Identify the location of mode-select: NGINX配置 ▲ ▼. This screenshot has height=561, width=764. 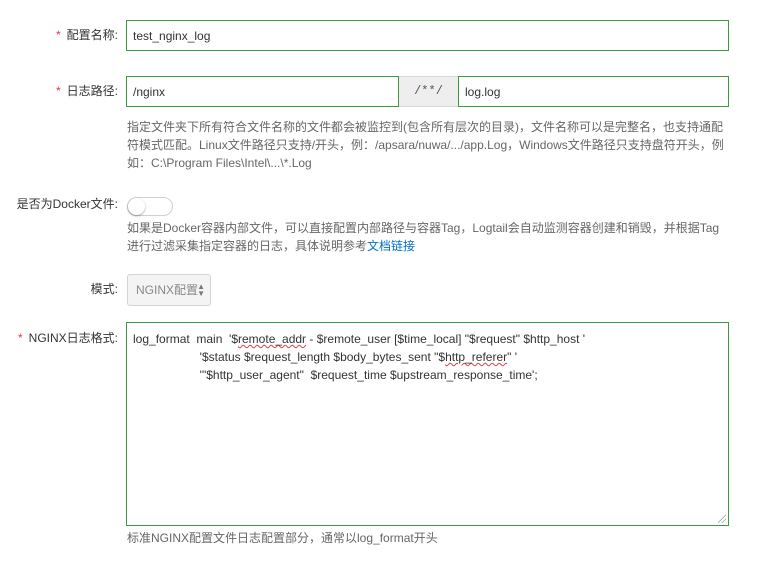
(169, 290).